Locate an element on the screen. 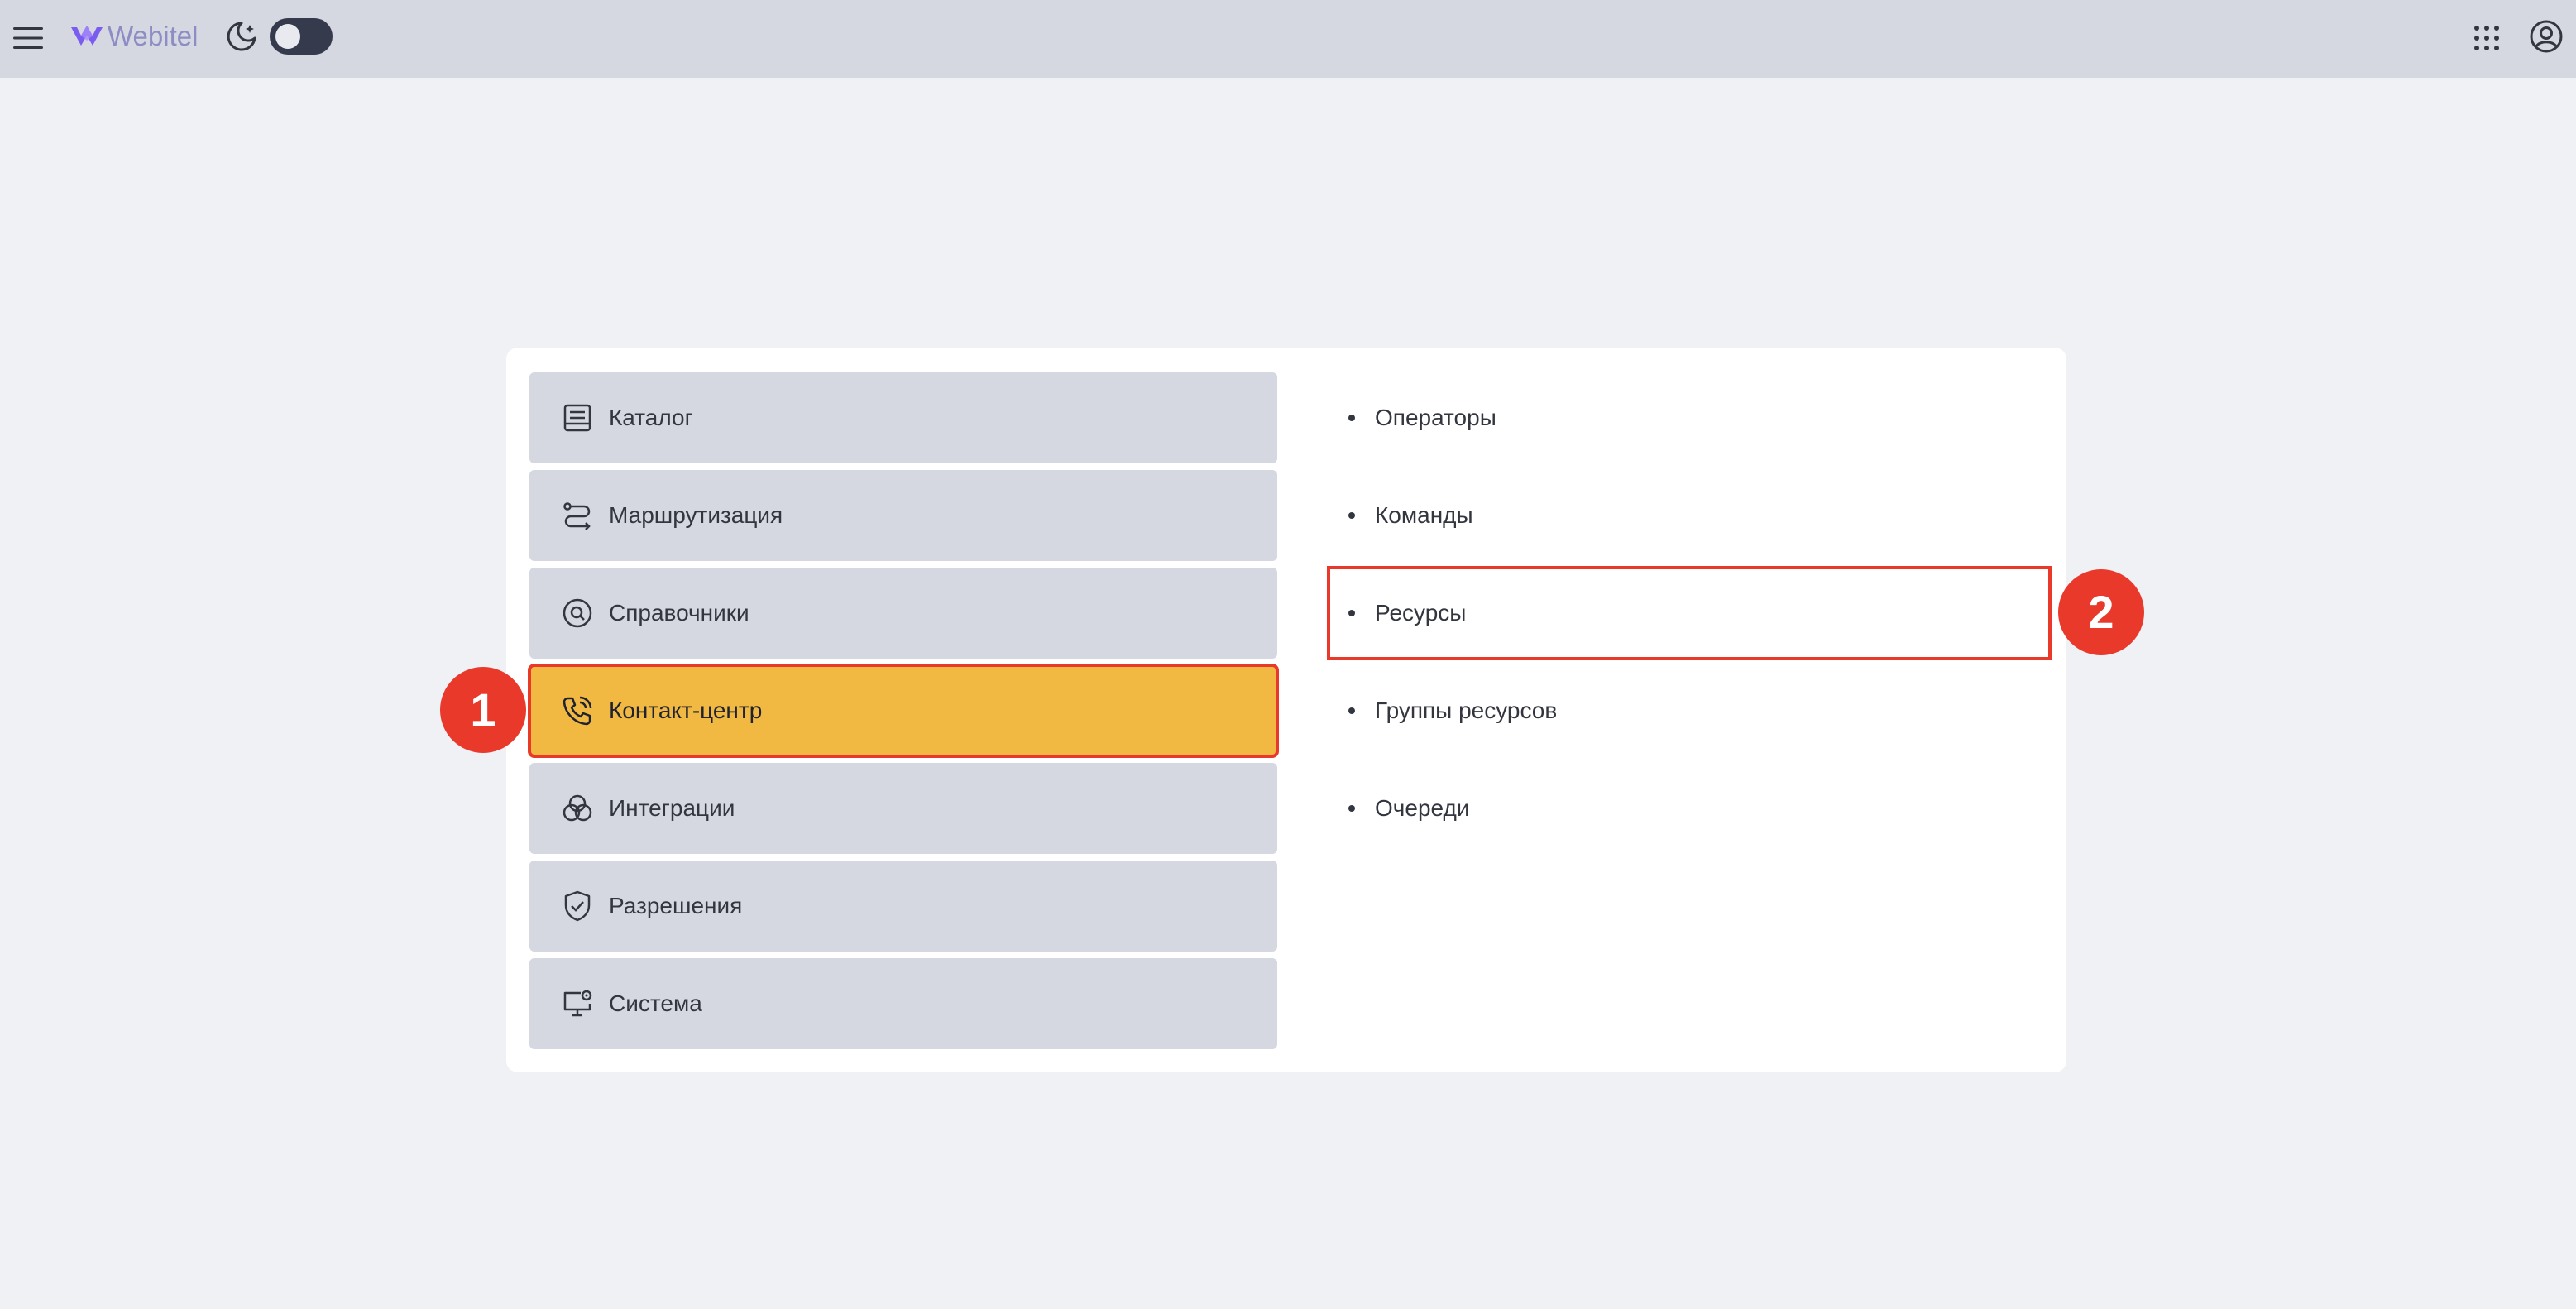  moon-icon is located at coordinates (242, 36).